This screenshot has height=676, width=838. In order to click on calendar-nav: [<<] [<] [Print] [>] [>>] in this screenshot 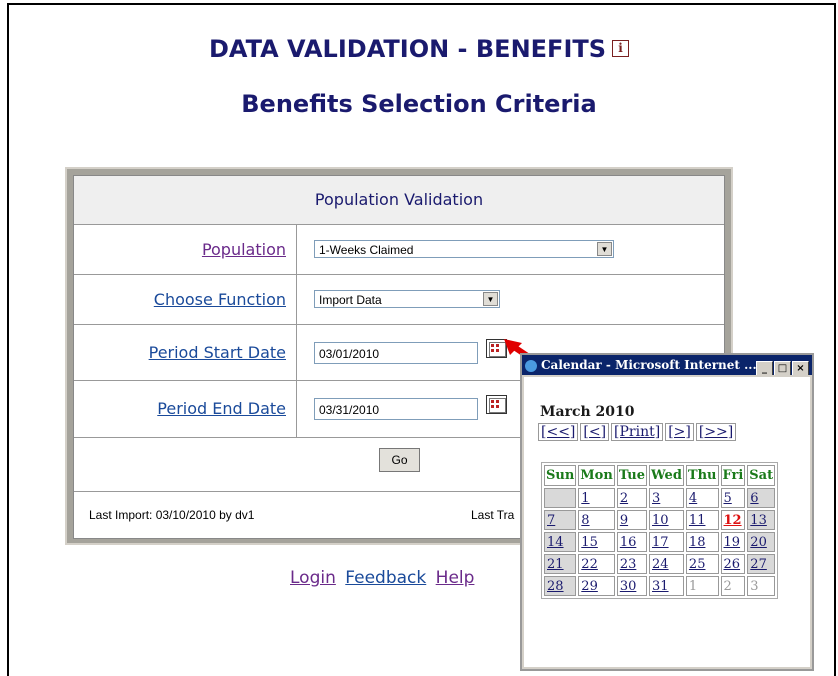, I will do `click(638, 431)`.